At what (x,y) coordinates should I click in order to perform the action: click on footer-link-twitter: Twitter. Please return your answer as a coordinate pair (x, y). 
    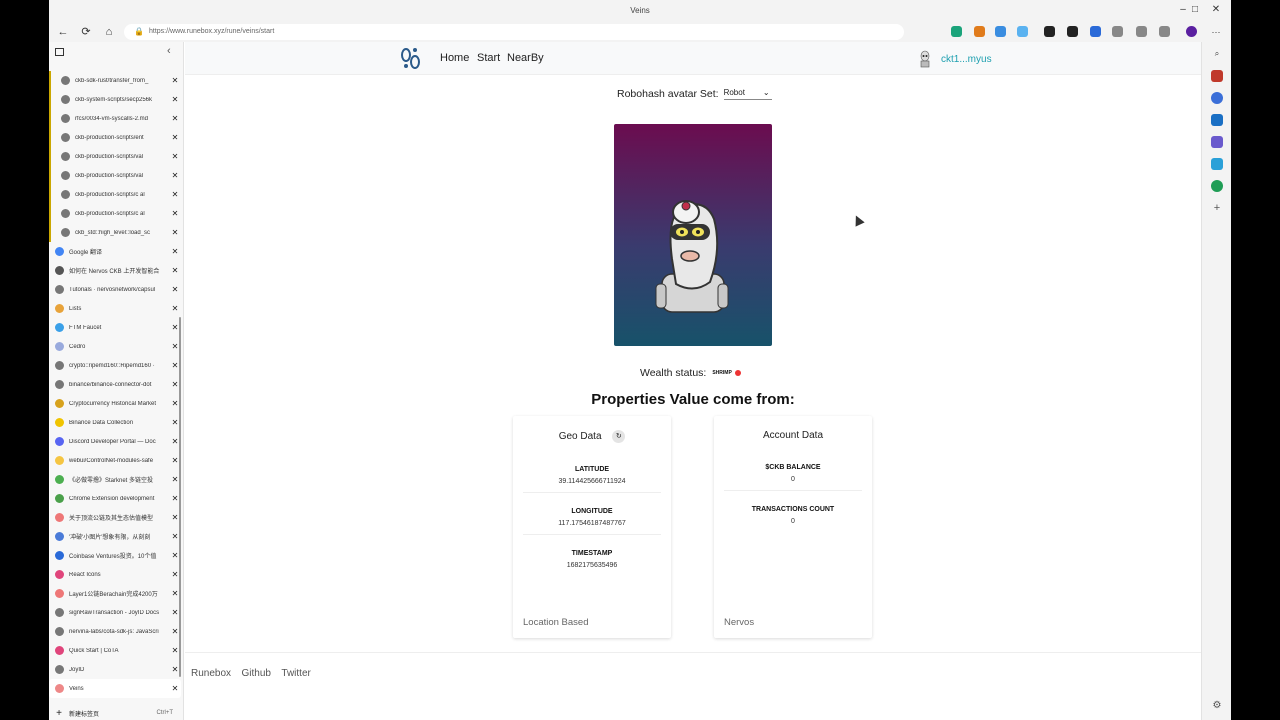
    Looking at the image, I should click on (295, 673).